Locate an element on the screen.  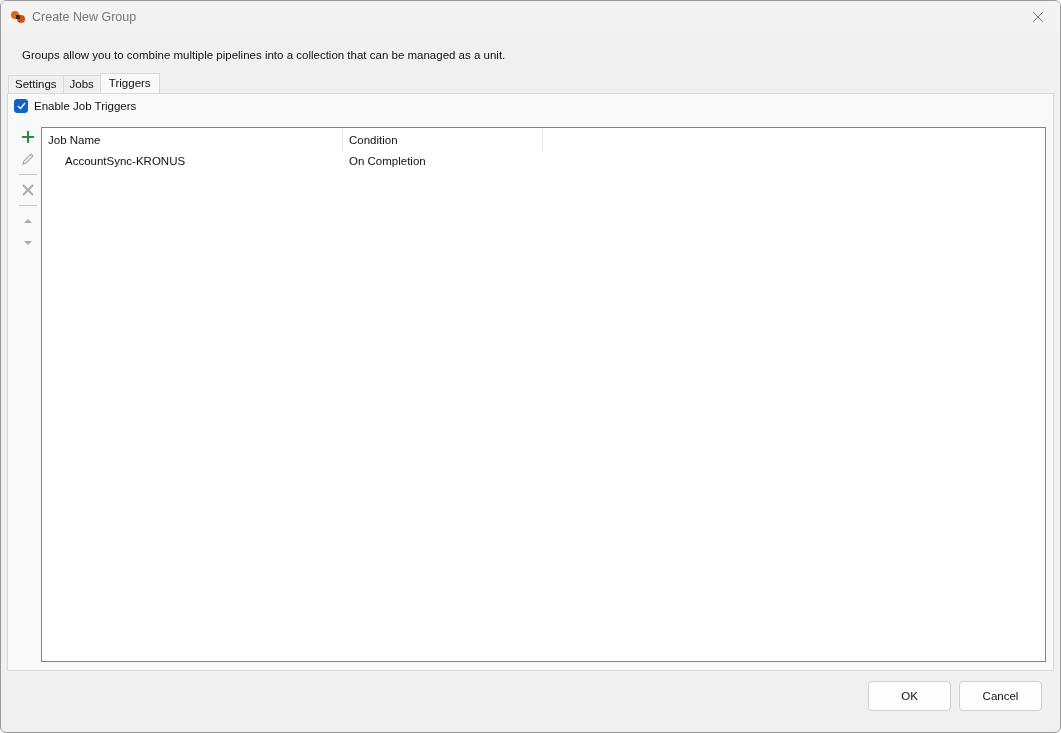
plus-icon is located at coordinates (27, 137).